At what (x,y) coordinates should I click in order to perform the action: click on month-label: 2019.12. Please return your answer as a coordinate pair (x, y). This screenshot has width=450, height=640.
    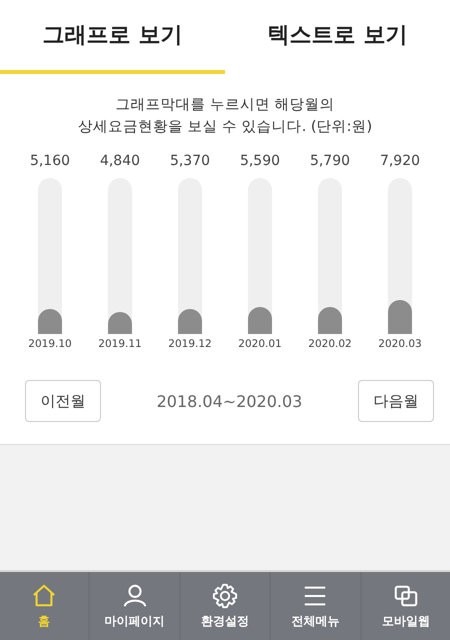
    Looking at the image, I should click on (190, 344).